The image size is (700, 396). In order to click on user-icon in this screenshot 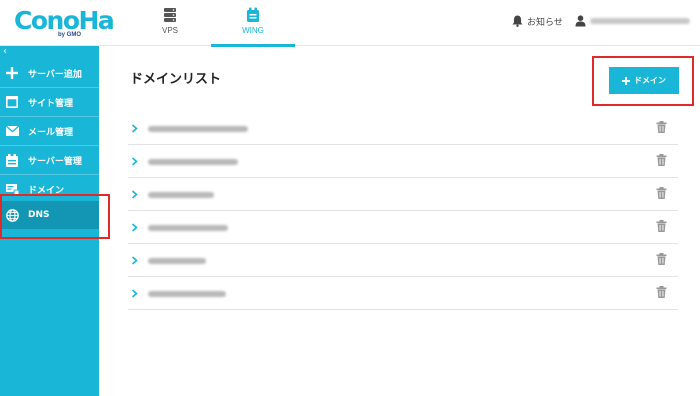, I will do `click(580, 21)`.